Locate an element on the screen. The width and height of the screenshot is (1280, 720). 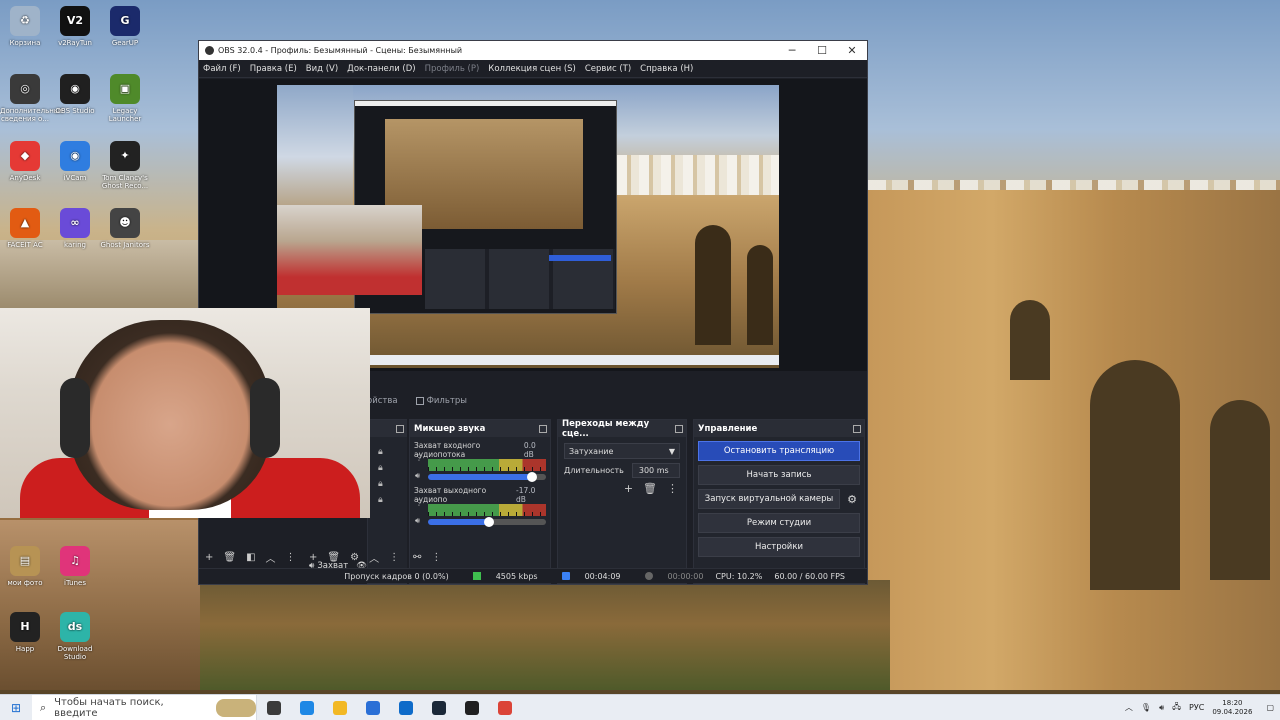
preview-arch is located at coordinates (760, 295).